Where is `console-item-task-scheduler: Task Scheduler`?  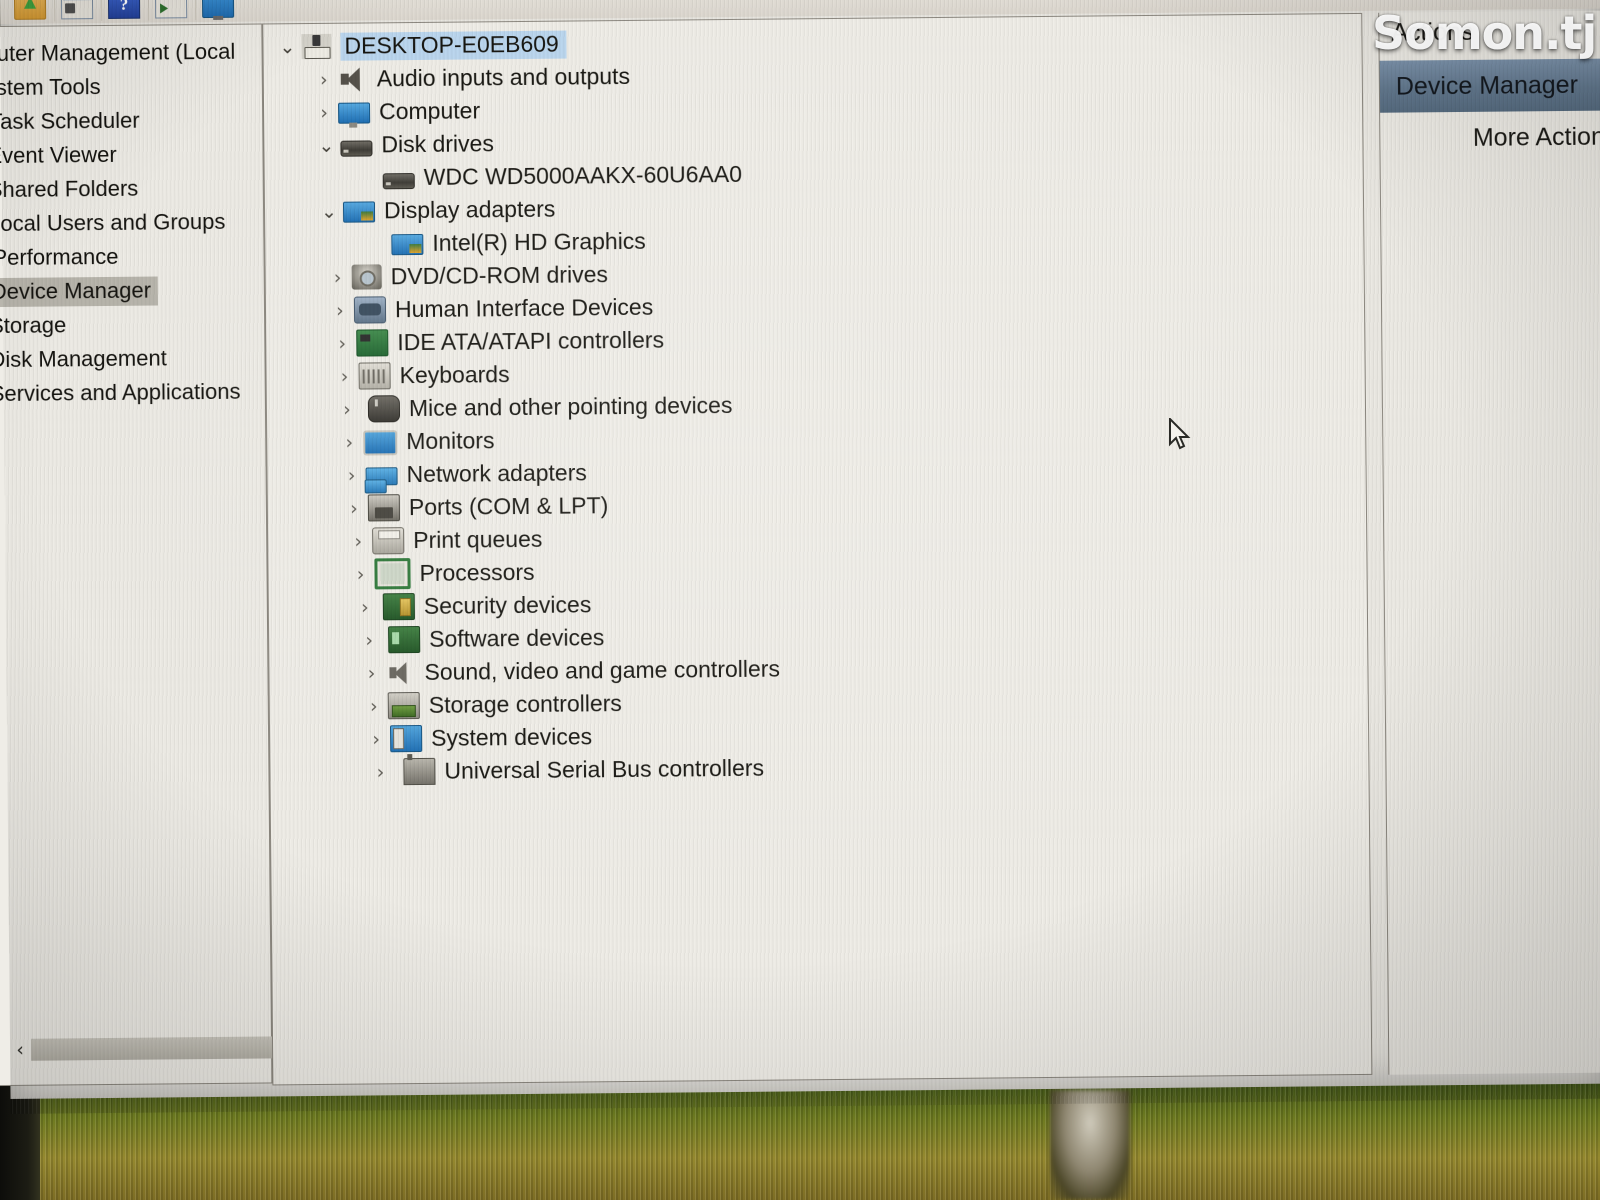
console-item-task-scheduler: Task Scheduler is located at coordinates (131, 120).